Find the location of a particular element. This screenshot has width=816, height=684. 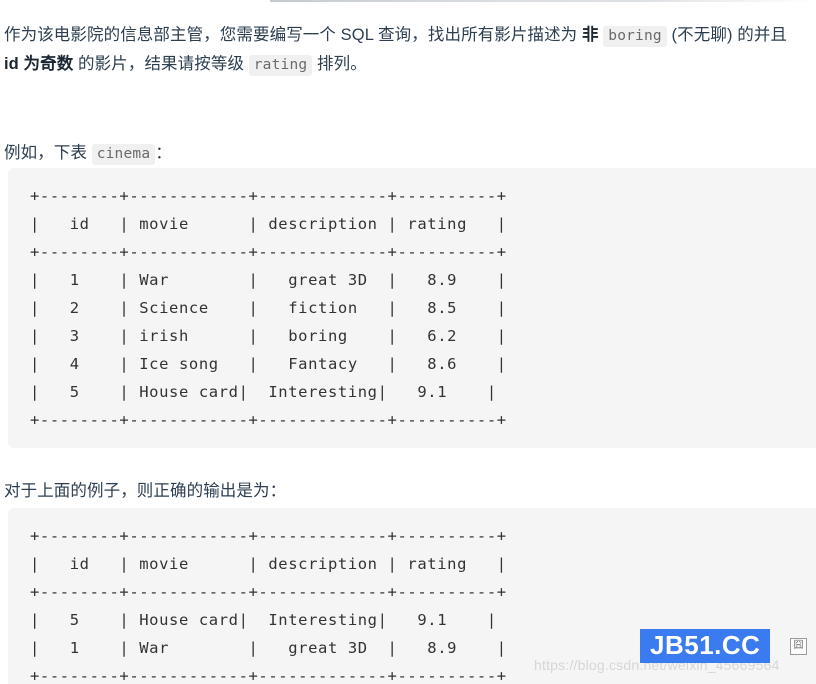

problem-emphasis-odd-id: id 为奇数 is located at coordinates (39, 63).